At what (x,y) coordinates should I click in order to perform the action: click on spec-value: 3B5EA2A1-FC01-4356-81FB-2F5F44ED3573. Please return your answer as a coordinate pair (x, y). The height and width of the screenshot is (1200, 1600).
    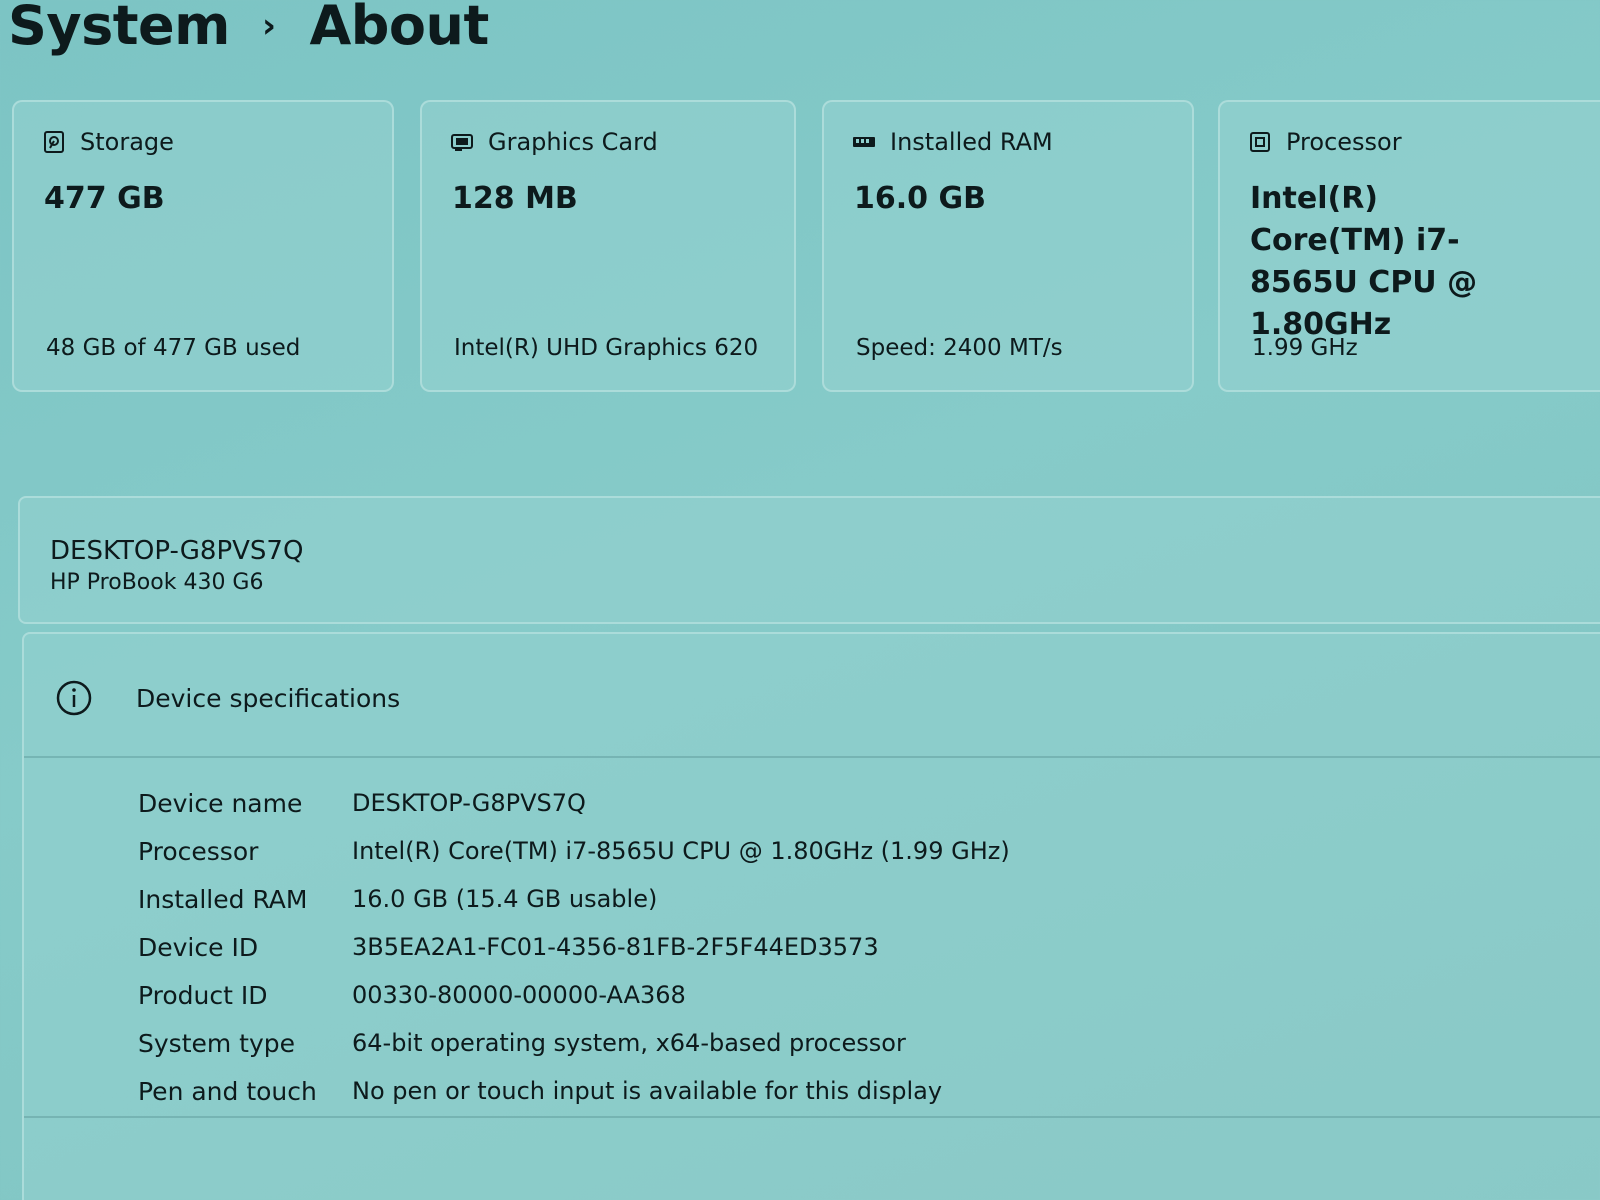
    Looking at the image, I should click on (615, 947).